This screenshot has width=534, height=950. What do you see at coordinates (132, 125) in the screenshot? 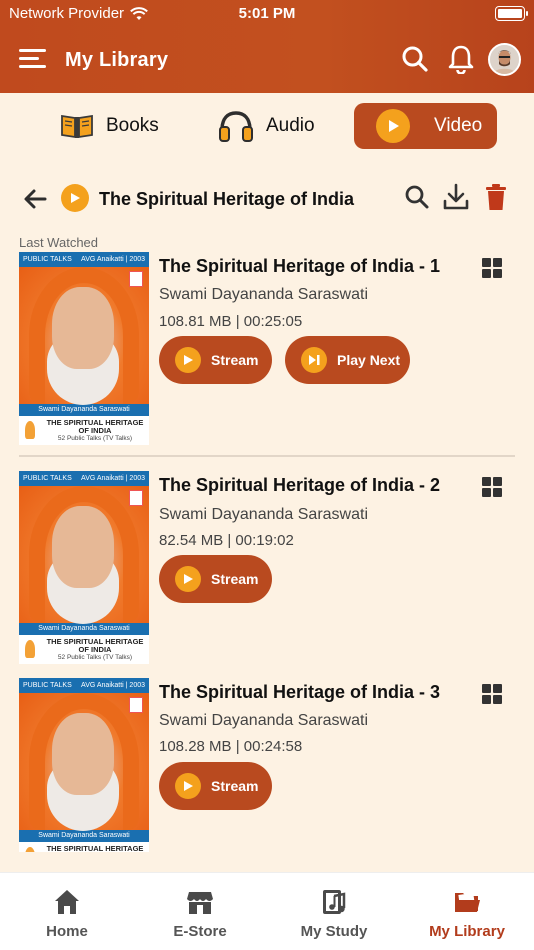
I see `tab-books-label: Books` at bounding box center [132, 125].